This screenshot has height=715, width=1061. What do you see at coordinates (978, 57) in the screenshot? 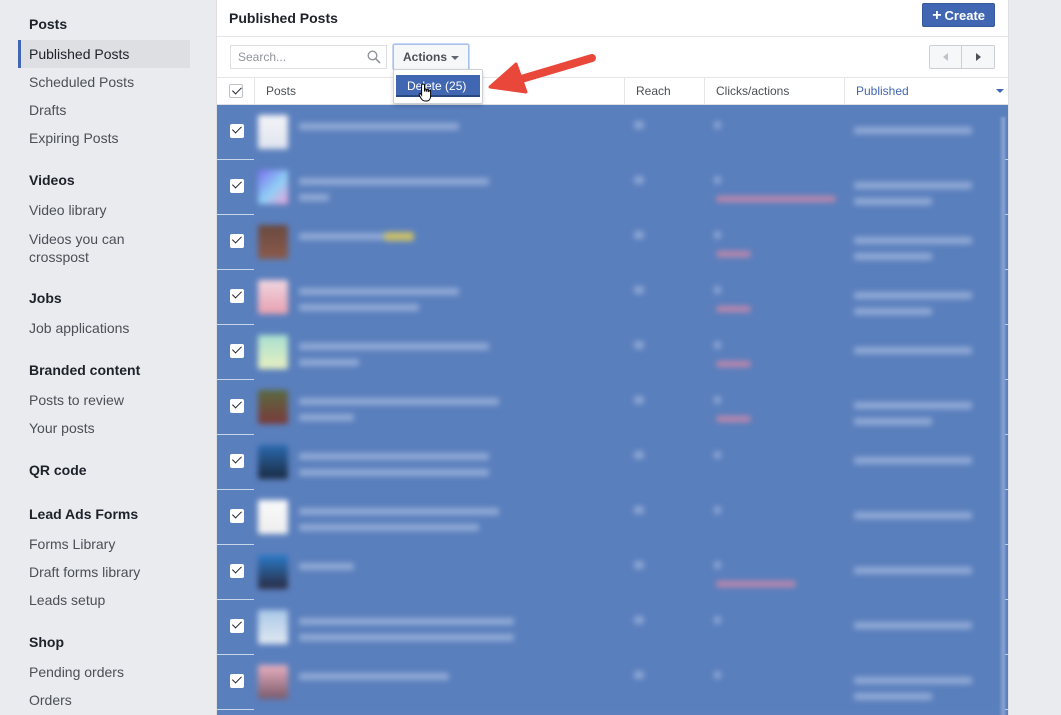
I see `next-page-button` at bounding box center [978, 57].